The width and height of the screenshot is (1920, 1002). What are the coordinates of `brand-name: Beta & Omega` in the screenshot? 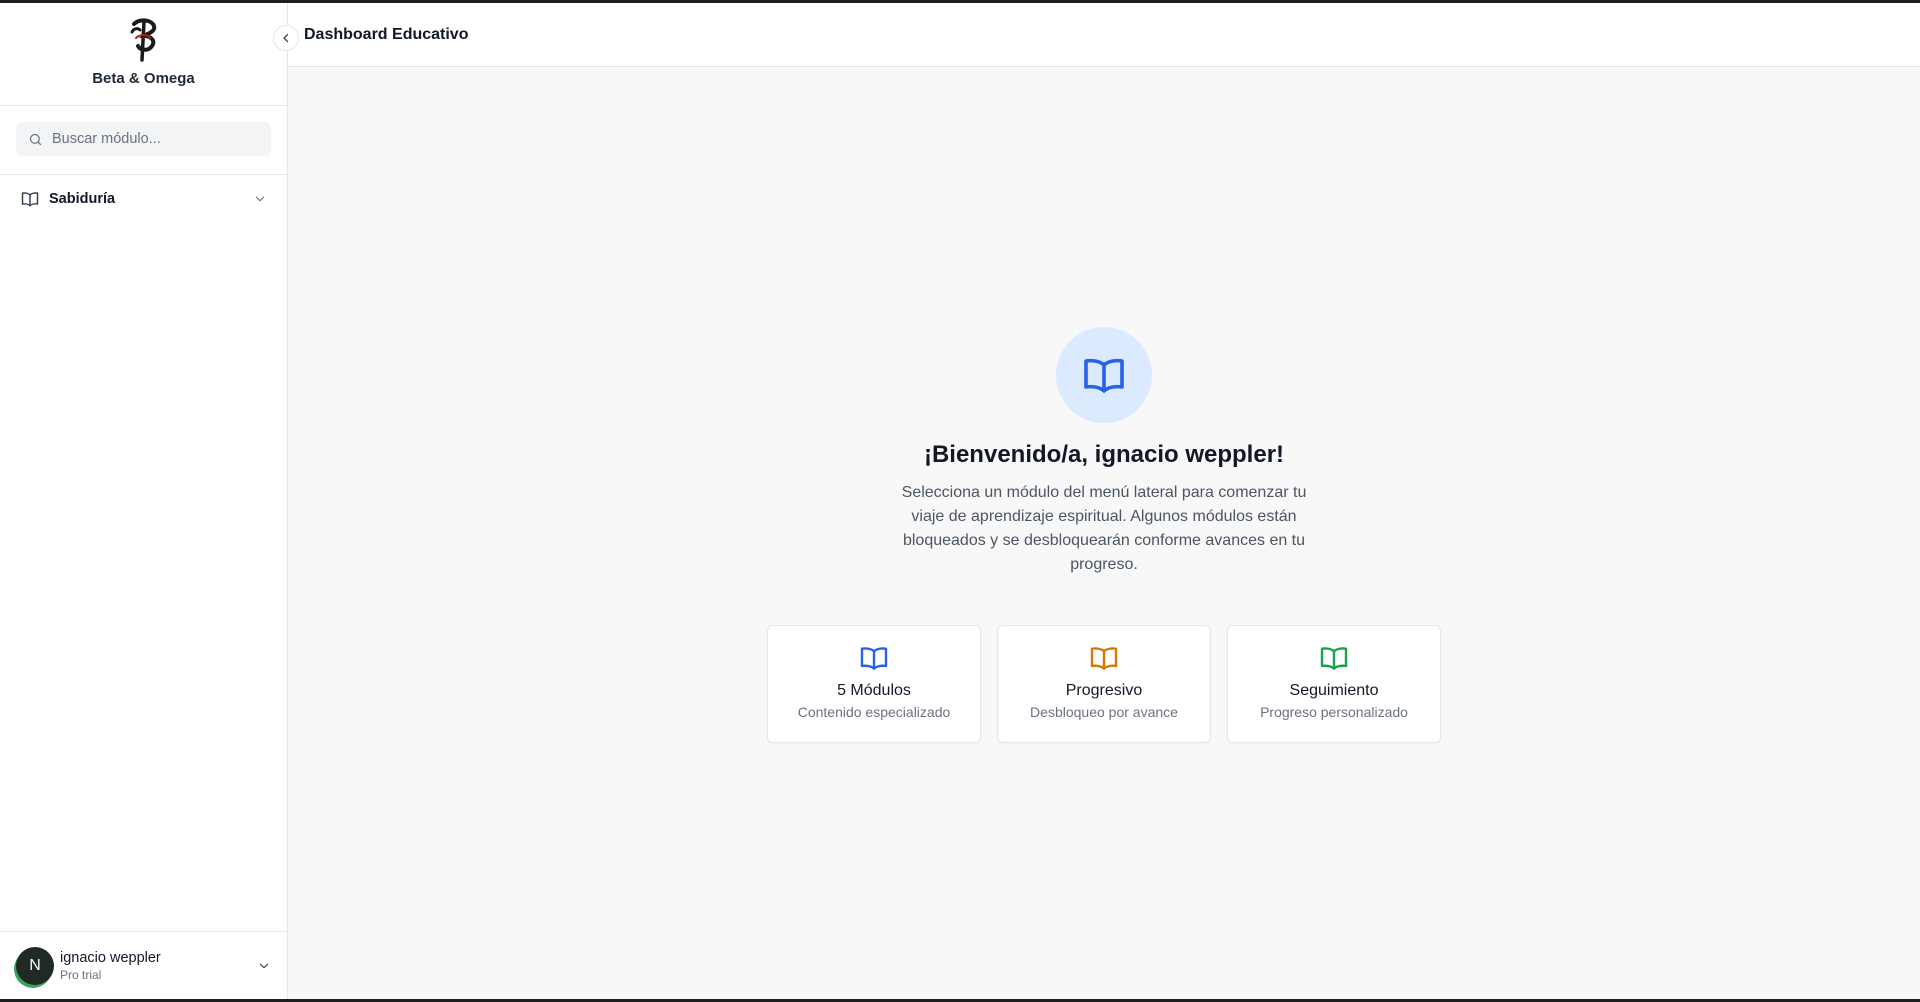 It's located at (143, 78).